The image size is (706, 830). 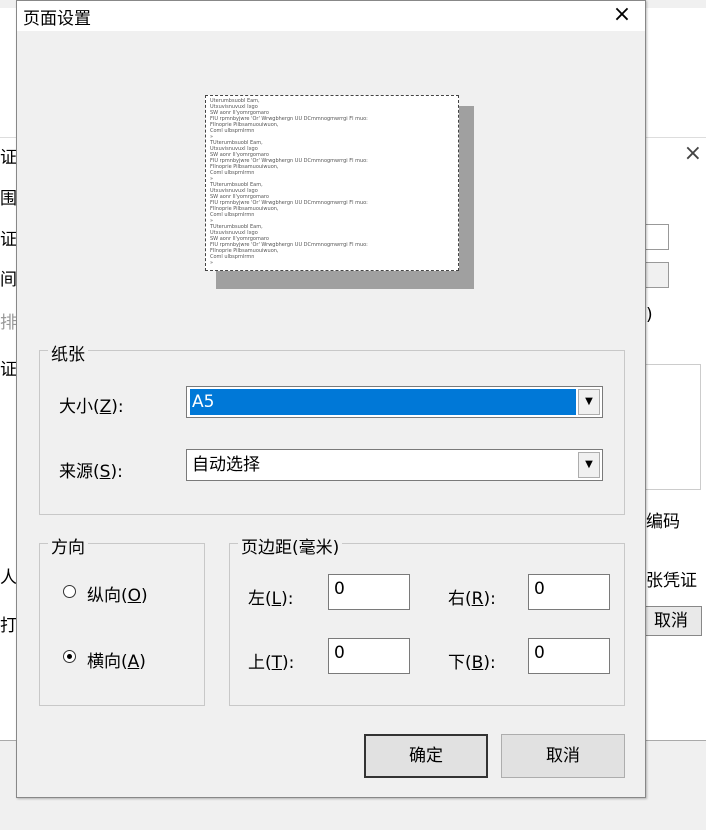 What do you see at coordinates (91, 472) in the screenshot?
I see `paper-source-label: 来源(S):` at bounding box center [91, 472].